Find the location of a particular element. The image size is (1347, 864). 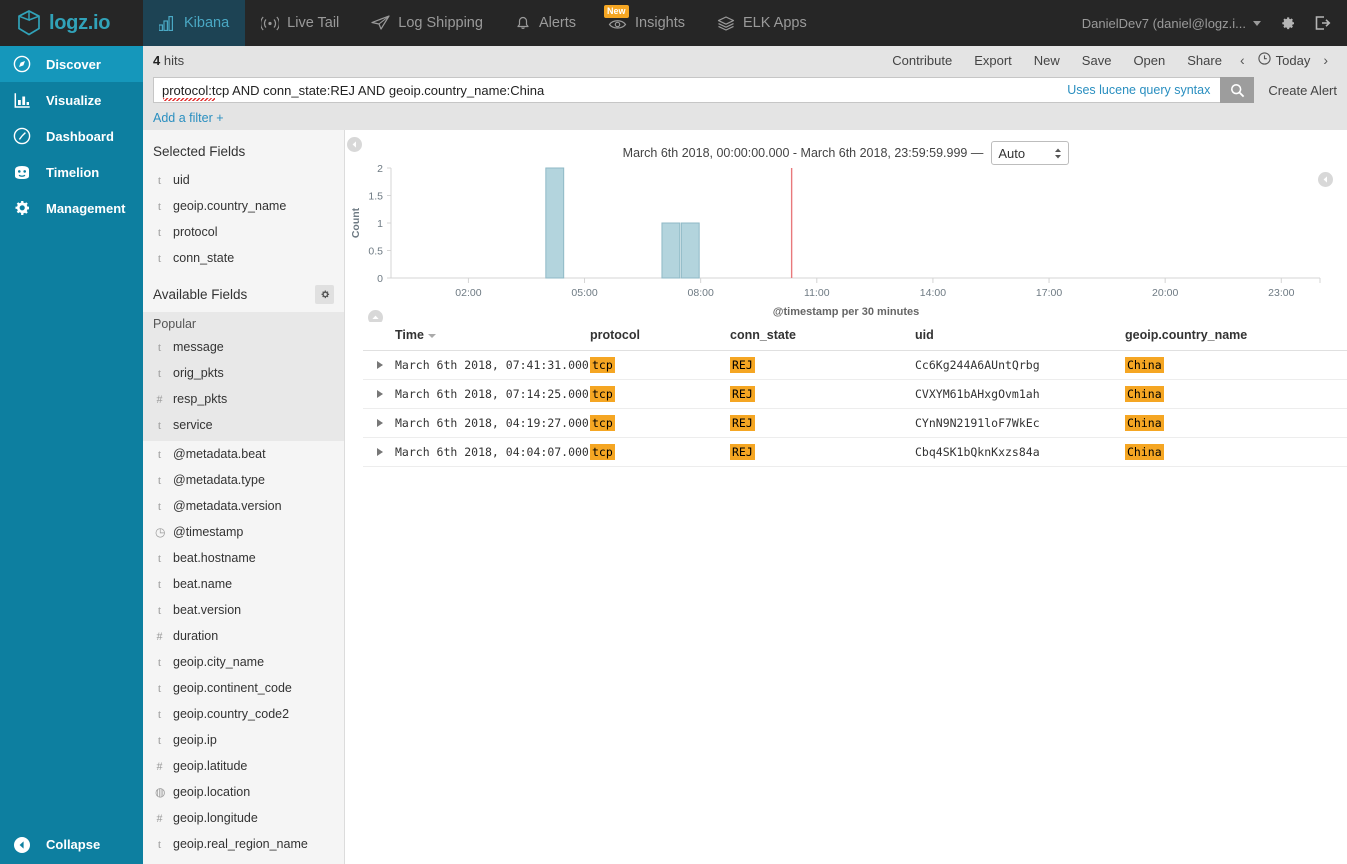

field-item-duration: # duration is located at coordinates (243, 636).